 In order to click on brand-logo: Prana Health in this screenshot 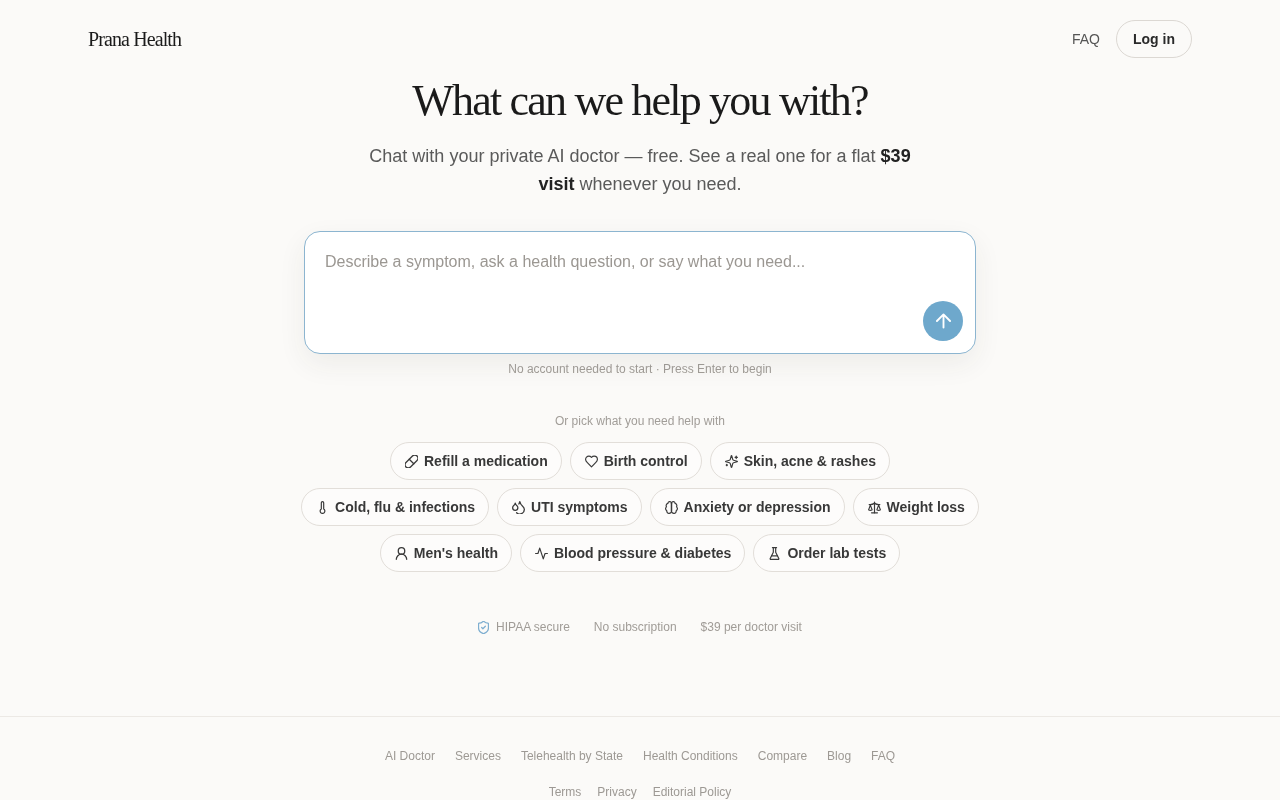, I will do `click(135, 39)`.